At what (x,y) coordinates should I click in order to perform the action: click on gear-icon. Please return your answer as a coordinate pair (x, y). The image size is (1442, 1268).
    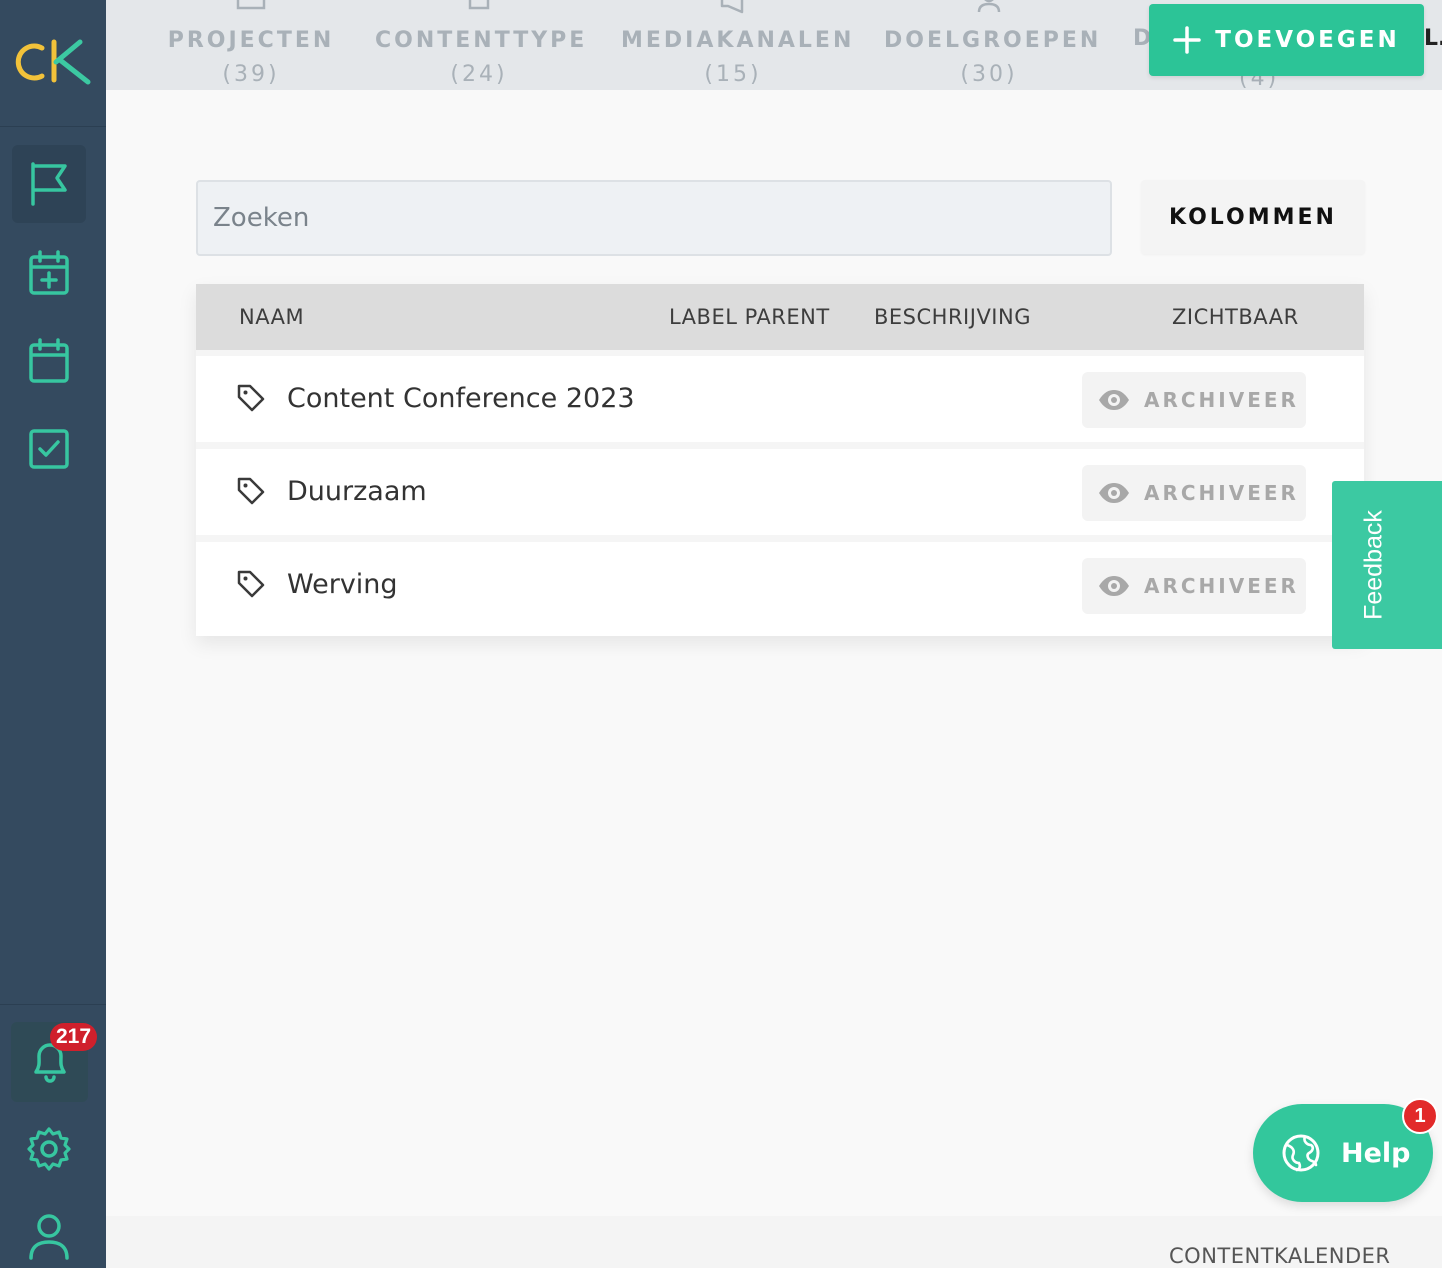
    Looking at the image, I should click on (49, 1149).